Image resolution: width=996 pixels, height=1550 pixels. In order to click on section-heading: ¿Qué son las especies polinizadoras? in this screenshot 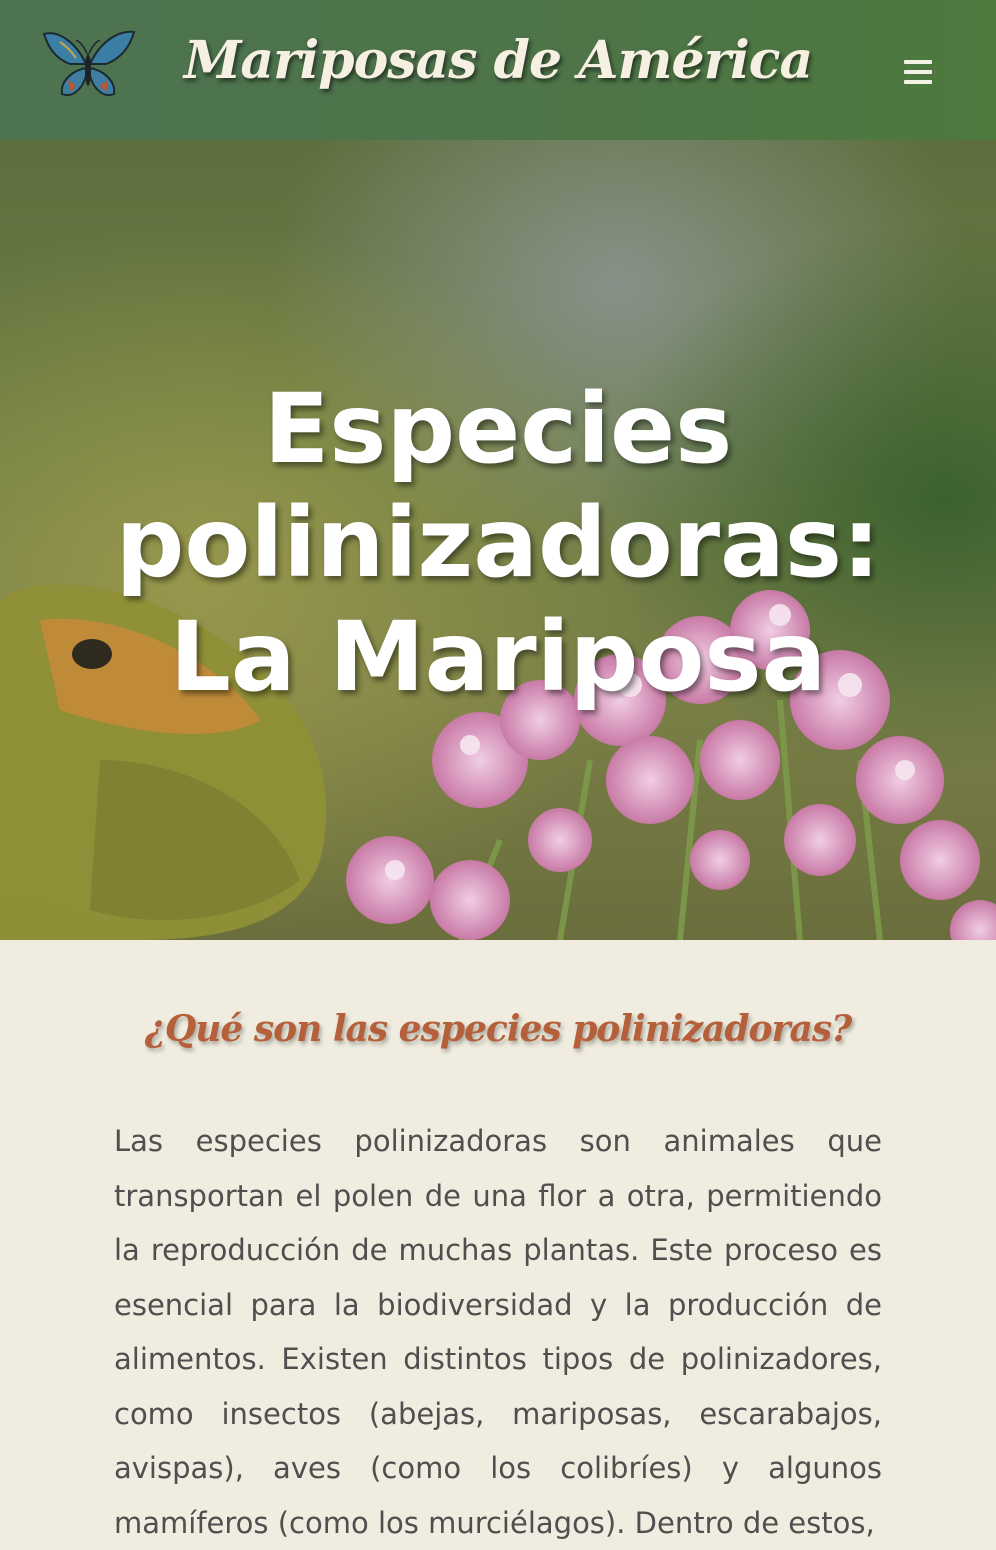, I will do `click(498, 1029)`.